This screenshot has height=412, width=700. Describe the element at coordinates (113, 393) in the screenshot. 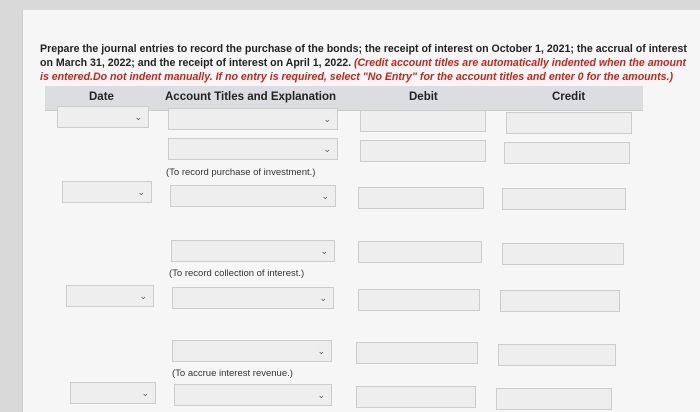

I see `date-select-4: ⌄` at that location.